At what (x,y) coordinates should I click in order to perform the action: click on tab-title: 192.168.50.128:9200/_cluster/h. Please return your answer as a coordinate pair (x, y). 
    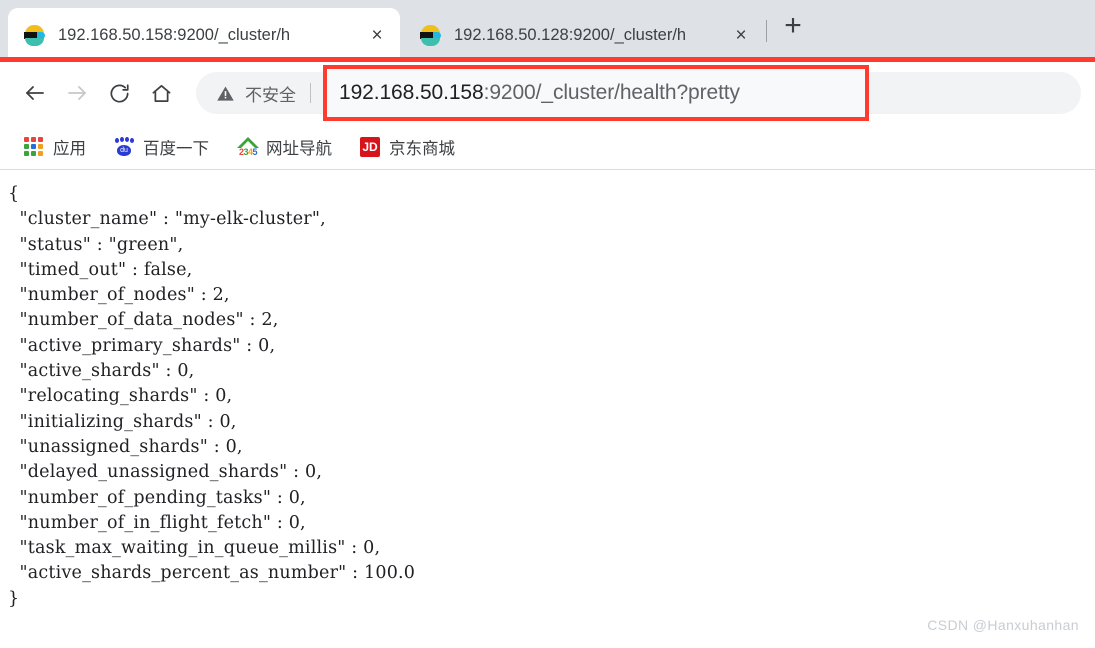
    Looking at the image, I should click on (570, 34).